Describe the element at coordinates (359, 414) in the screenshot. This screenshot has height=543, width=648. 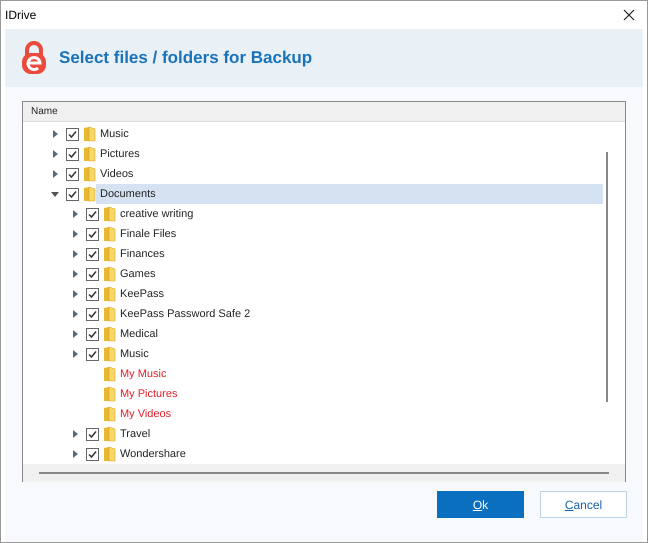
I see `folder-label: My Videos` at that location.